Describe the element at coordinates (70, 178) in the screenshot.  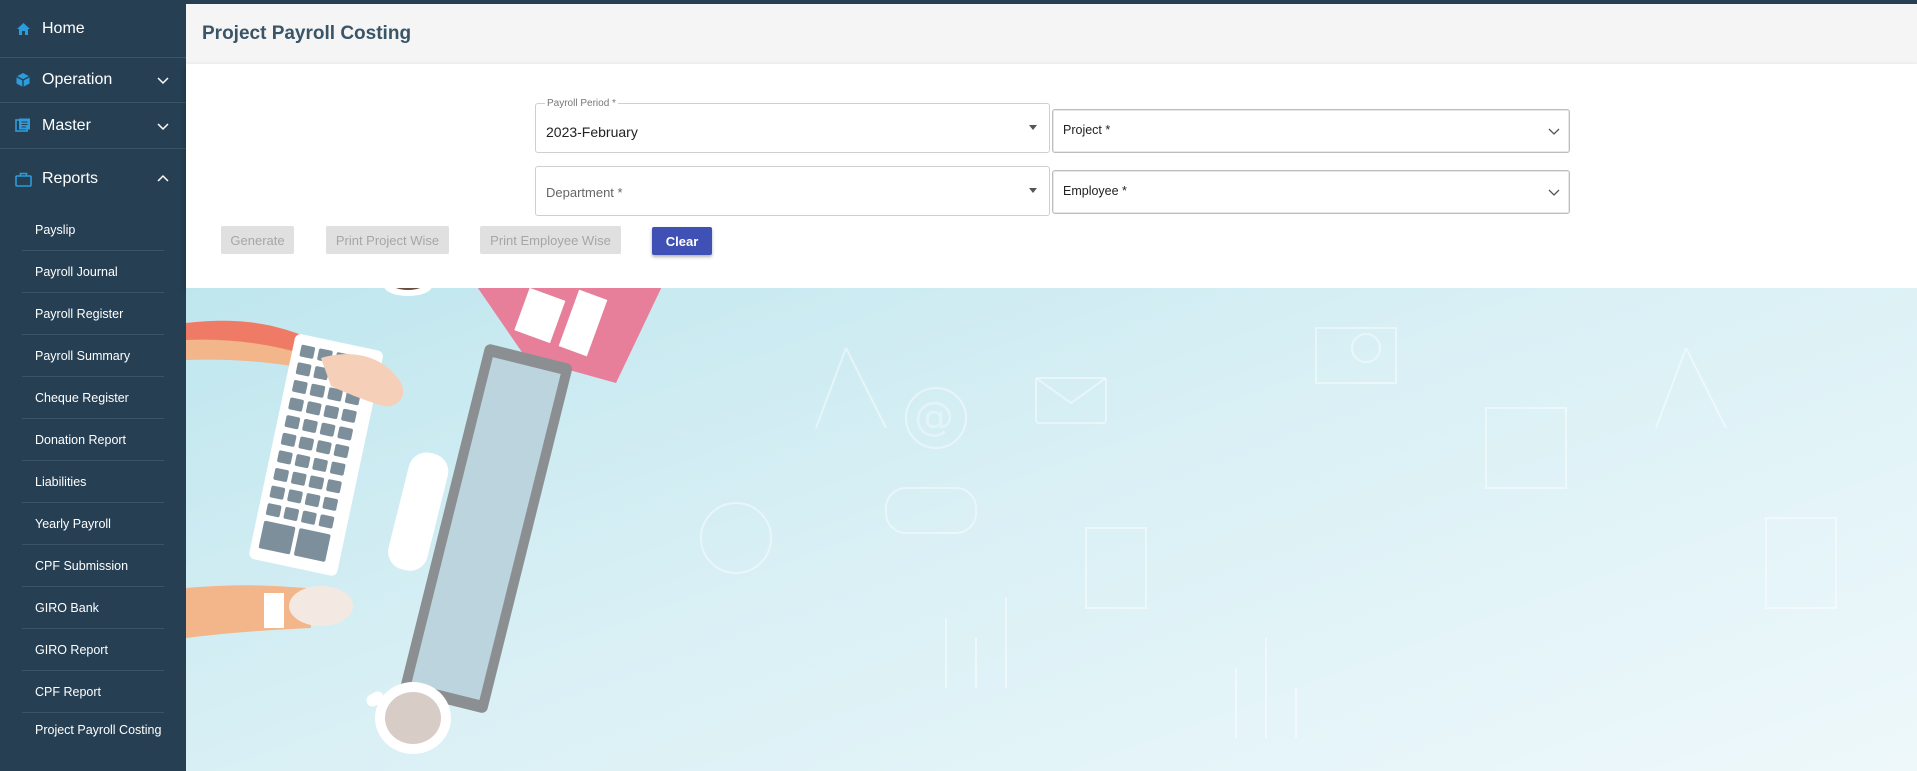
I see `sidebar-item-label: Reports` at that location.